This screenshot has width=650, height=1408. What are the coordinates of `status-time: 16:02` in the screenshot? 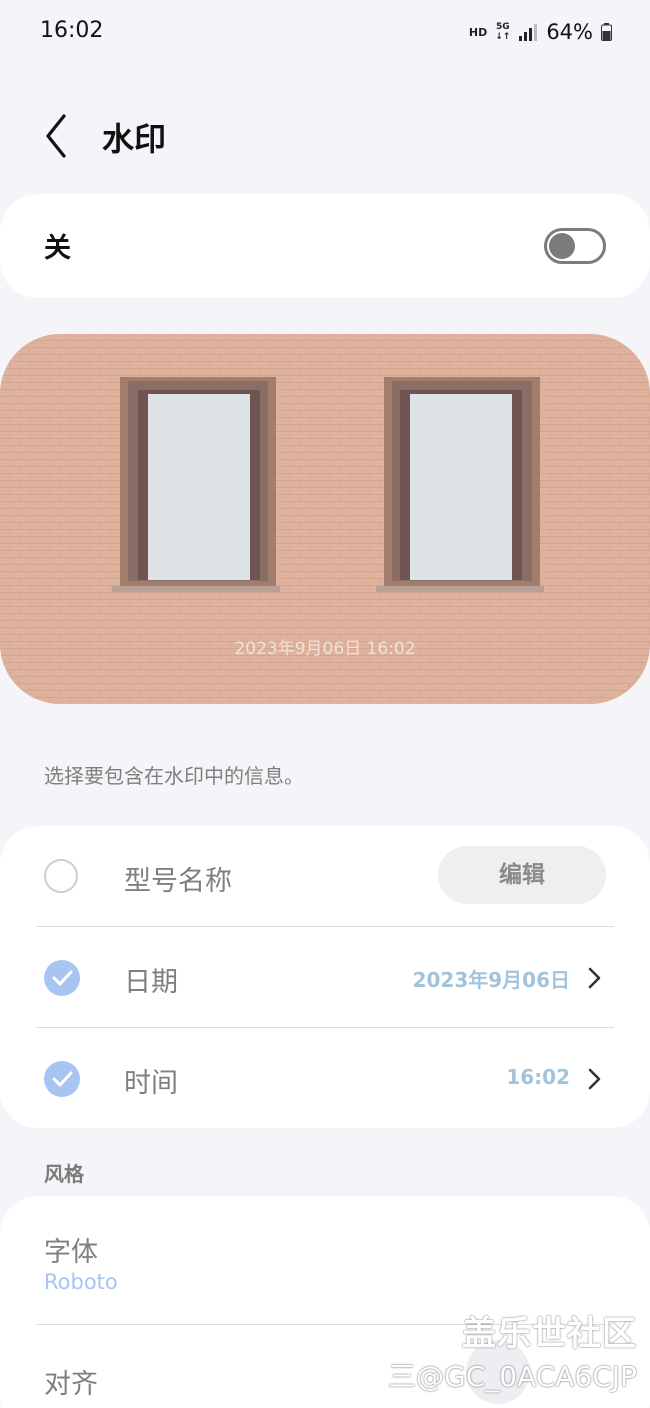 It's located at (72, 30).